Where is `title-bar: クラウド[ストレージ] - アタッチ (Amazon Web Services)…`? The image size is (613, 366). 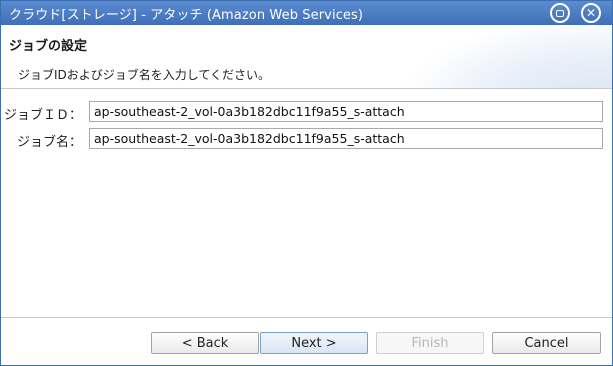 title-bar: クラウド[ストレージ] - アタッチ (Amazon Web Services)… is located at coordinates (306, 13).